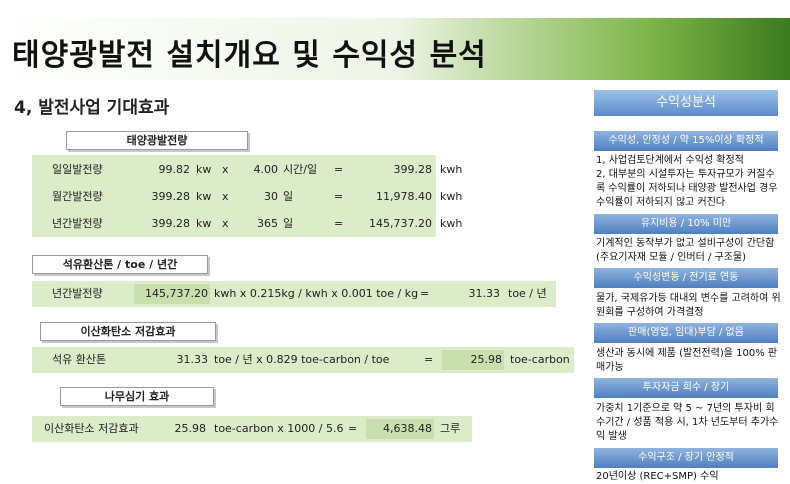  What do you see at coordinates (688, 305) in the screenshot?
I see `sidebar-block-text: 물가, 국제유가등 대내외 변수를 고려하여 위원회를 구성하여 가격결정` at bounding box center [688, 305].